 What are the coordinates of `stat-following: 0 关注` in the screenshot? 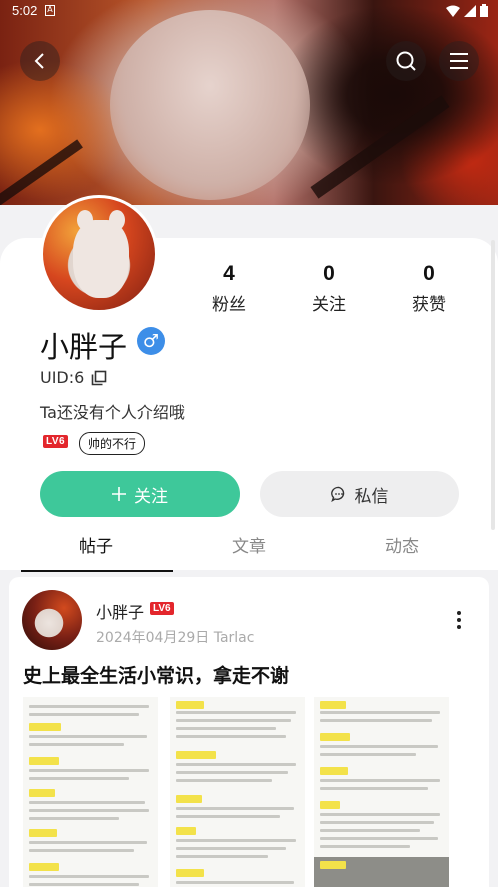 It's located at (329, 288).